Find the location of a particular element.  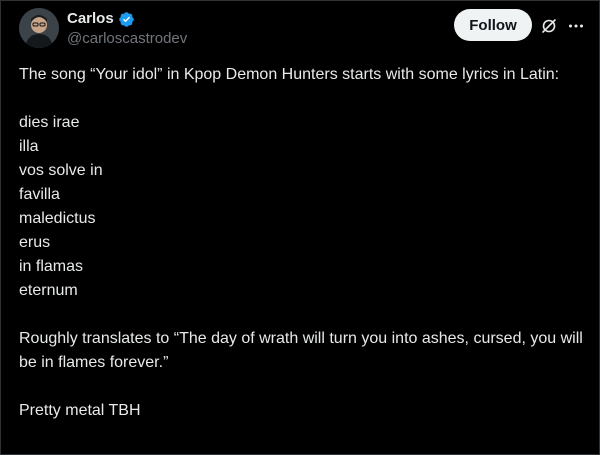

follow-button: Follow is located at coordinates (493, 25).